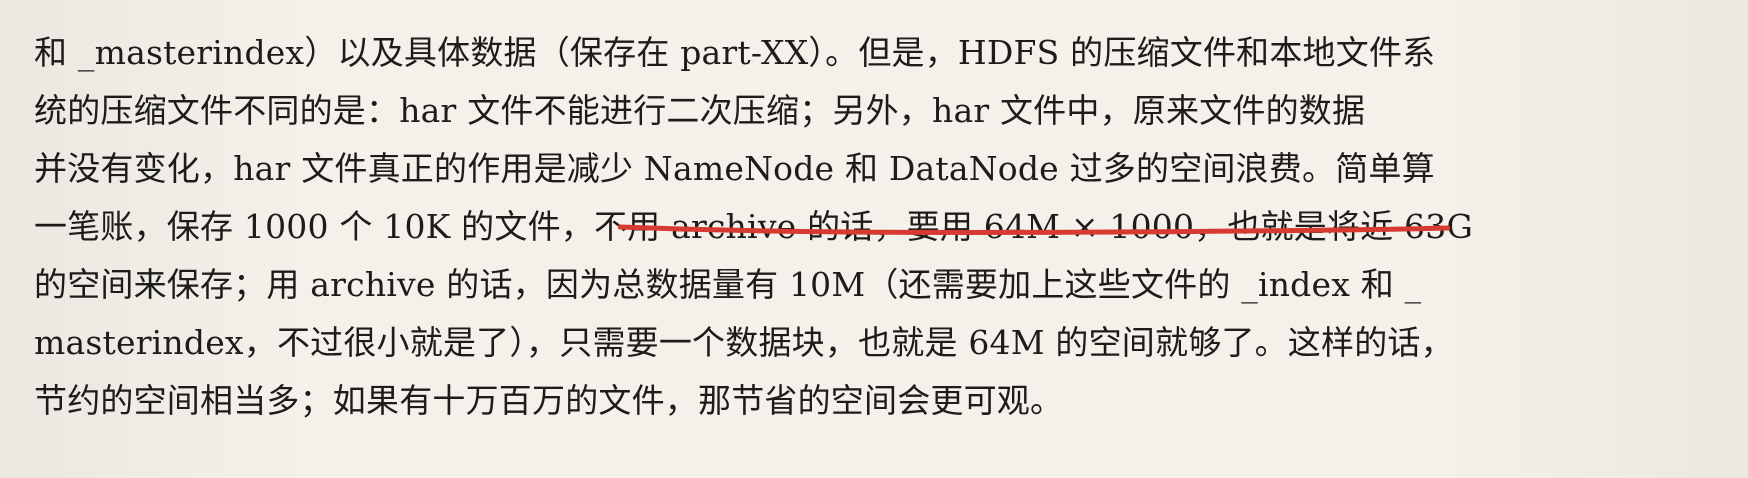  What do you see at coordinates (549, 400) in the screenshot?
I see `paragraph-line-7: 节约的空间相当多；如果有十万百万的文件，那节省的空间会更可观。` at bounding box center [549, 400].